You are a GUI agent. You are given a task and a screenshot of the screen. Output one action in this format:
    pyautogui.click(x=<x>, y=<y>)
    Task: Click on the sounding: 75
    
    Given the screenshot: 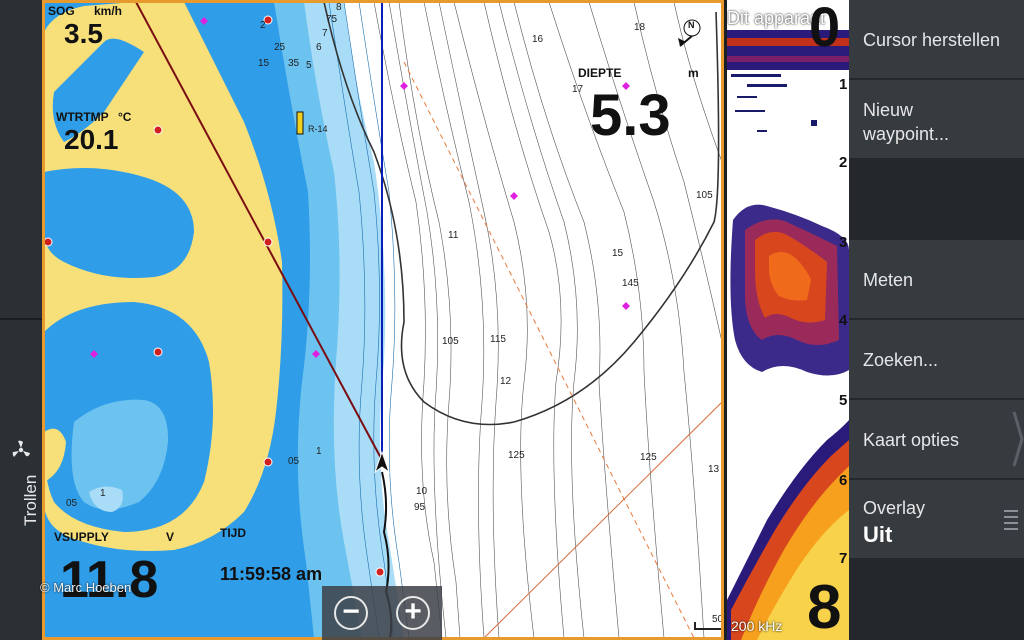 What is the action you would take?
    pyautogui.click(x=332, y=19)
    